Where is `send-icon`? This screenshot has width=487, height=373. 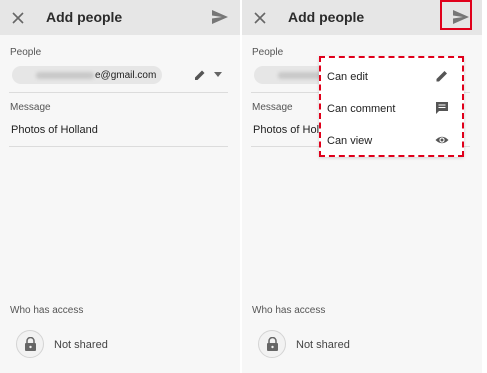 send-icon is located at coordinates (220, 17).